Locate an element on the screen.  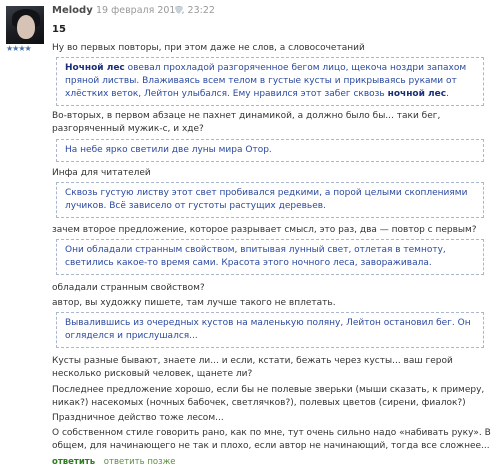
quote-bold: Ночной лес is located at coordinates (95, 68).